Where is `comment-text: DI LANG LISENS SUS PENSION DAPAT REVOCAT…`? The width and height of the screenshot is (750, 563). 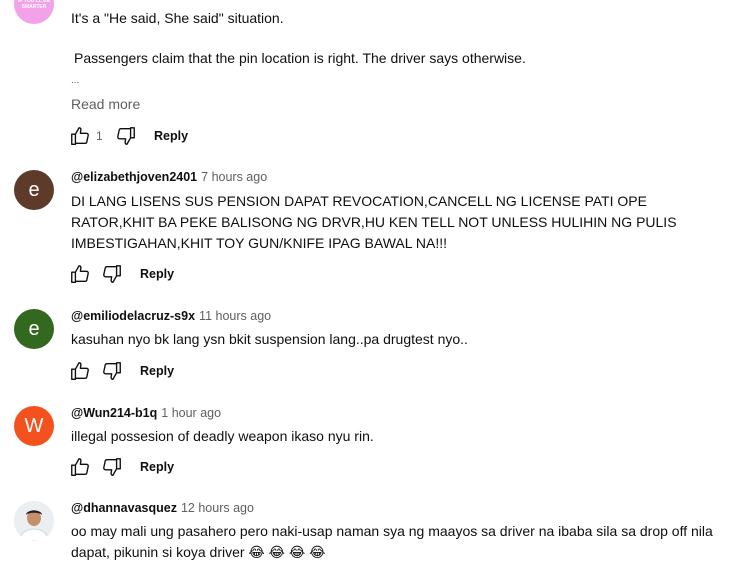 comment-text: DI LANG LISENS SUS PENSION DAPAT REVOCAT… is located at coordinates (374, 222).